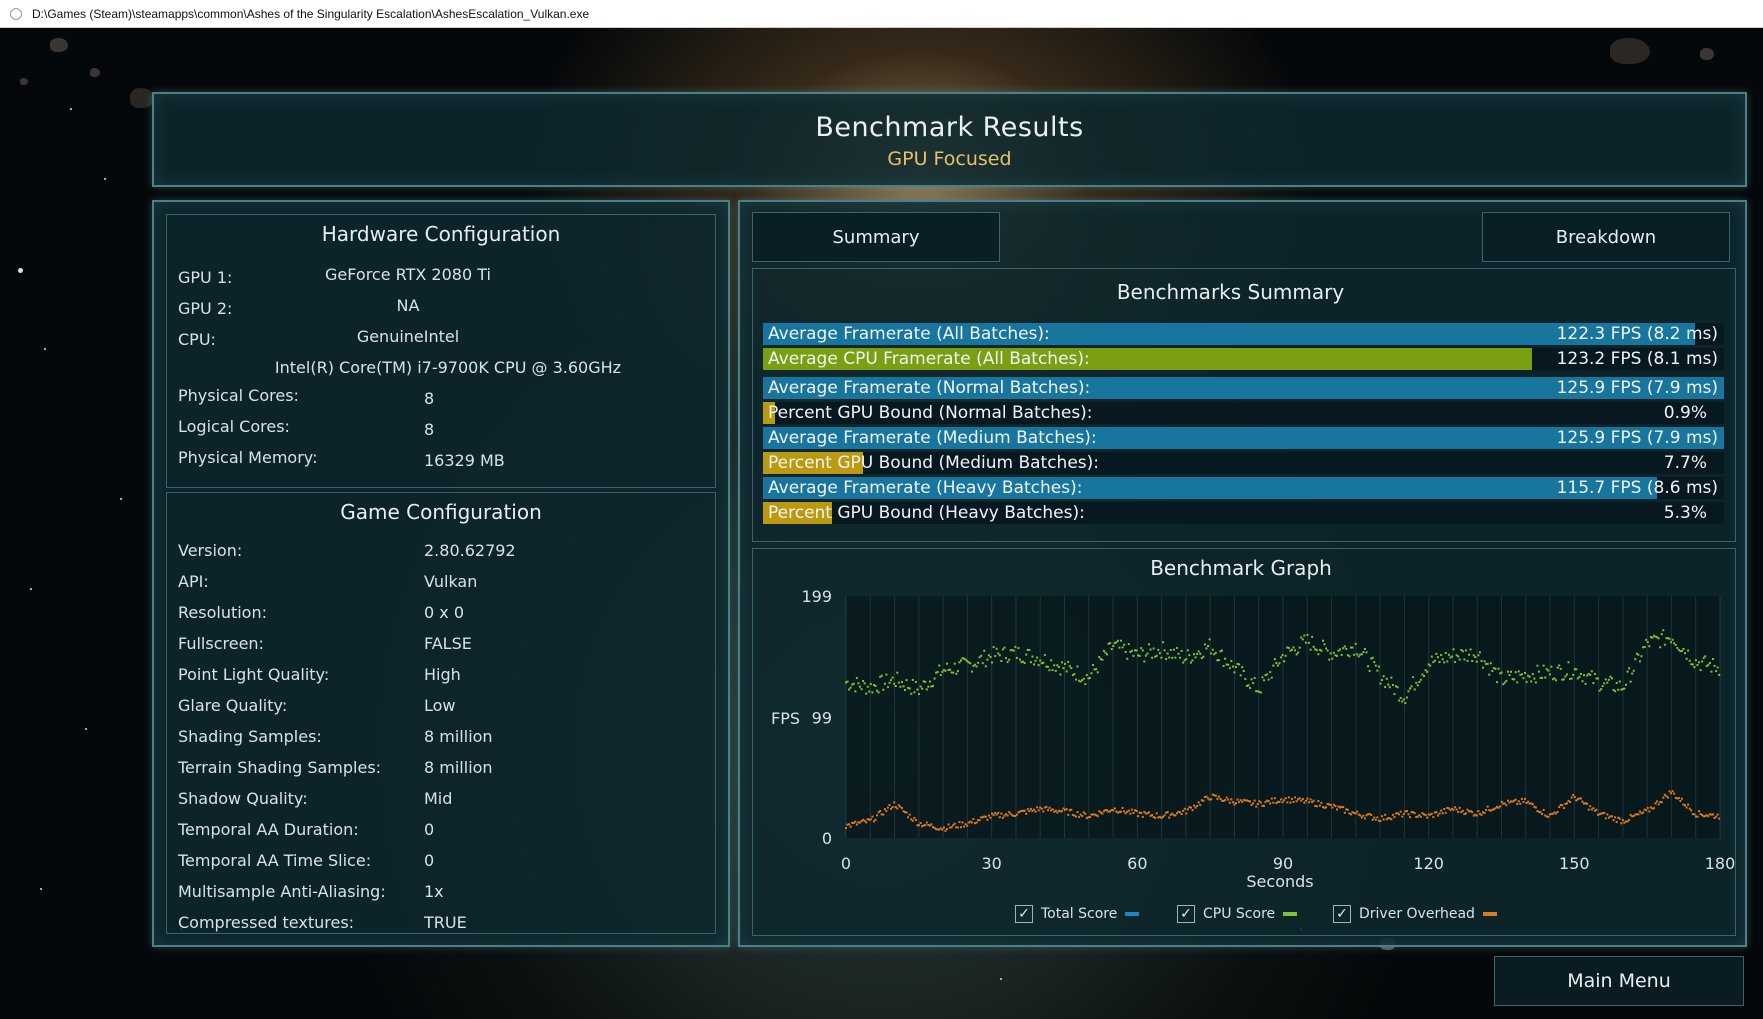 This screenshot has width=1763, height=1019. What do you see at coordinates (816, 596) in the screenshot?
I see `y-tick-label: 199` at bounding box center [816, 596].